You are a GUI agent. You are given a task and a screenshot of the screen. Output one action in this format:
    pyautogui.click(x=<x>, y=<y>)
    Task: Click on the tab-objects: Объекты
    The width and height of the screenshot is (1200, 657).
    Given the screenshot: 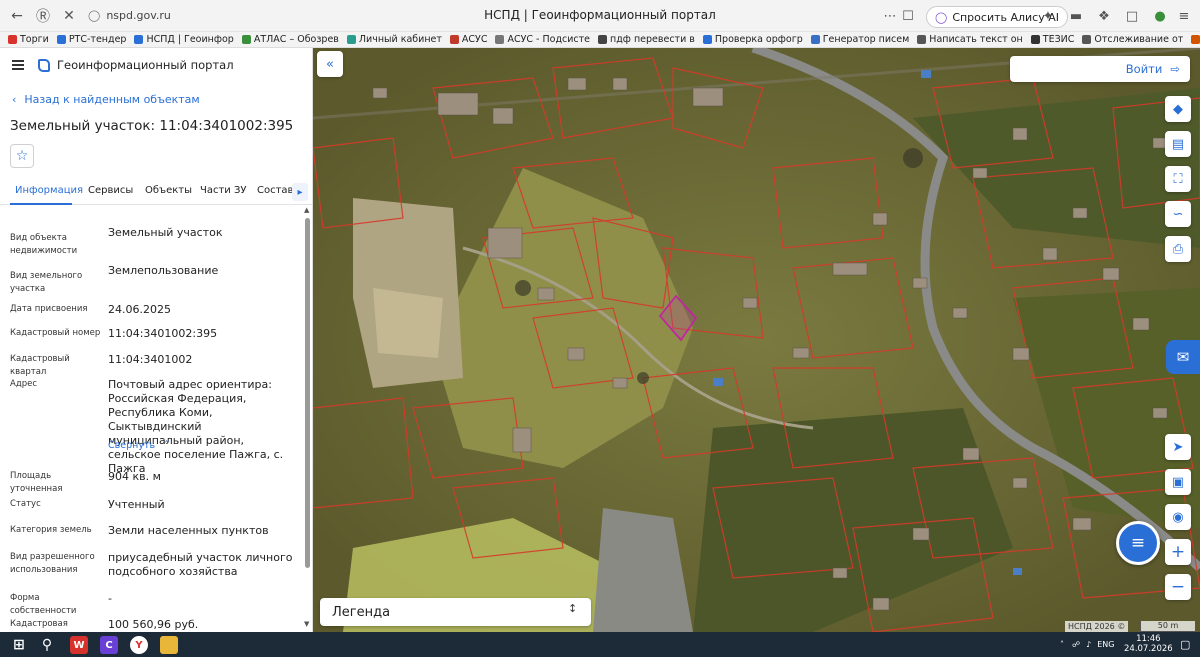 What is the action you would take?
    pyautogui.click(x=168, y=190)
    